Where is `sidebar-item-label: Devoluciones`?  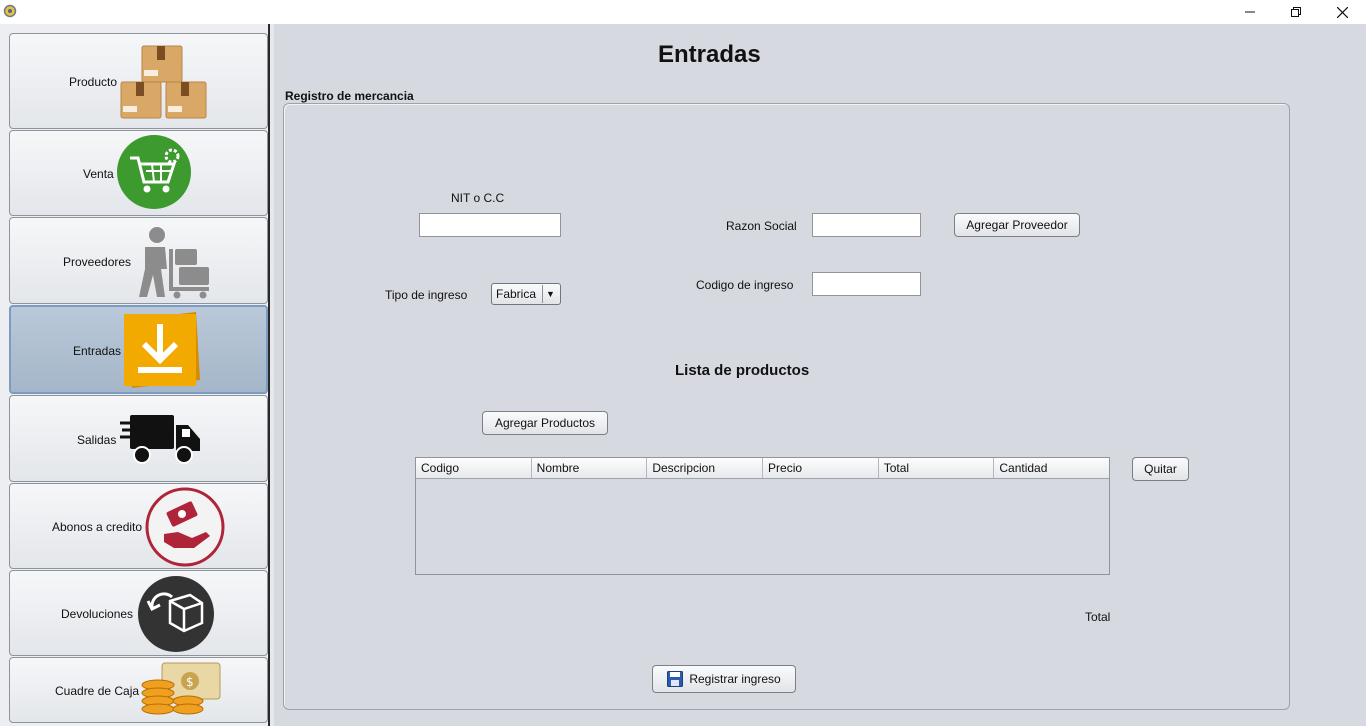 sidebar-item-label: Devoluciones is located at coordinates (97, 614).